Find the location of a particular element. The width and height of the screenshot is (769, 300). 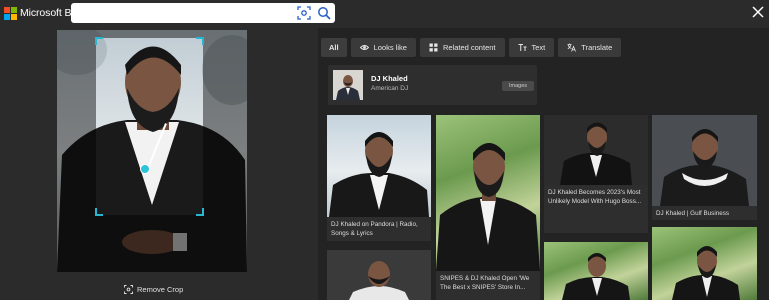

tab-label: Related content is located at coordinates (469, 47).